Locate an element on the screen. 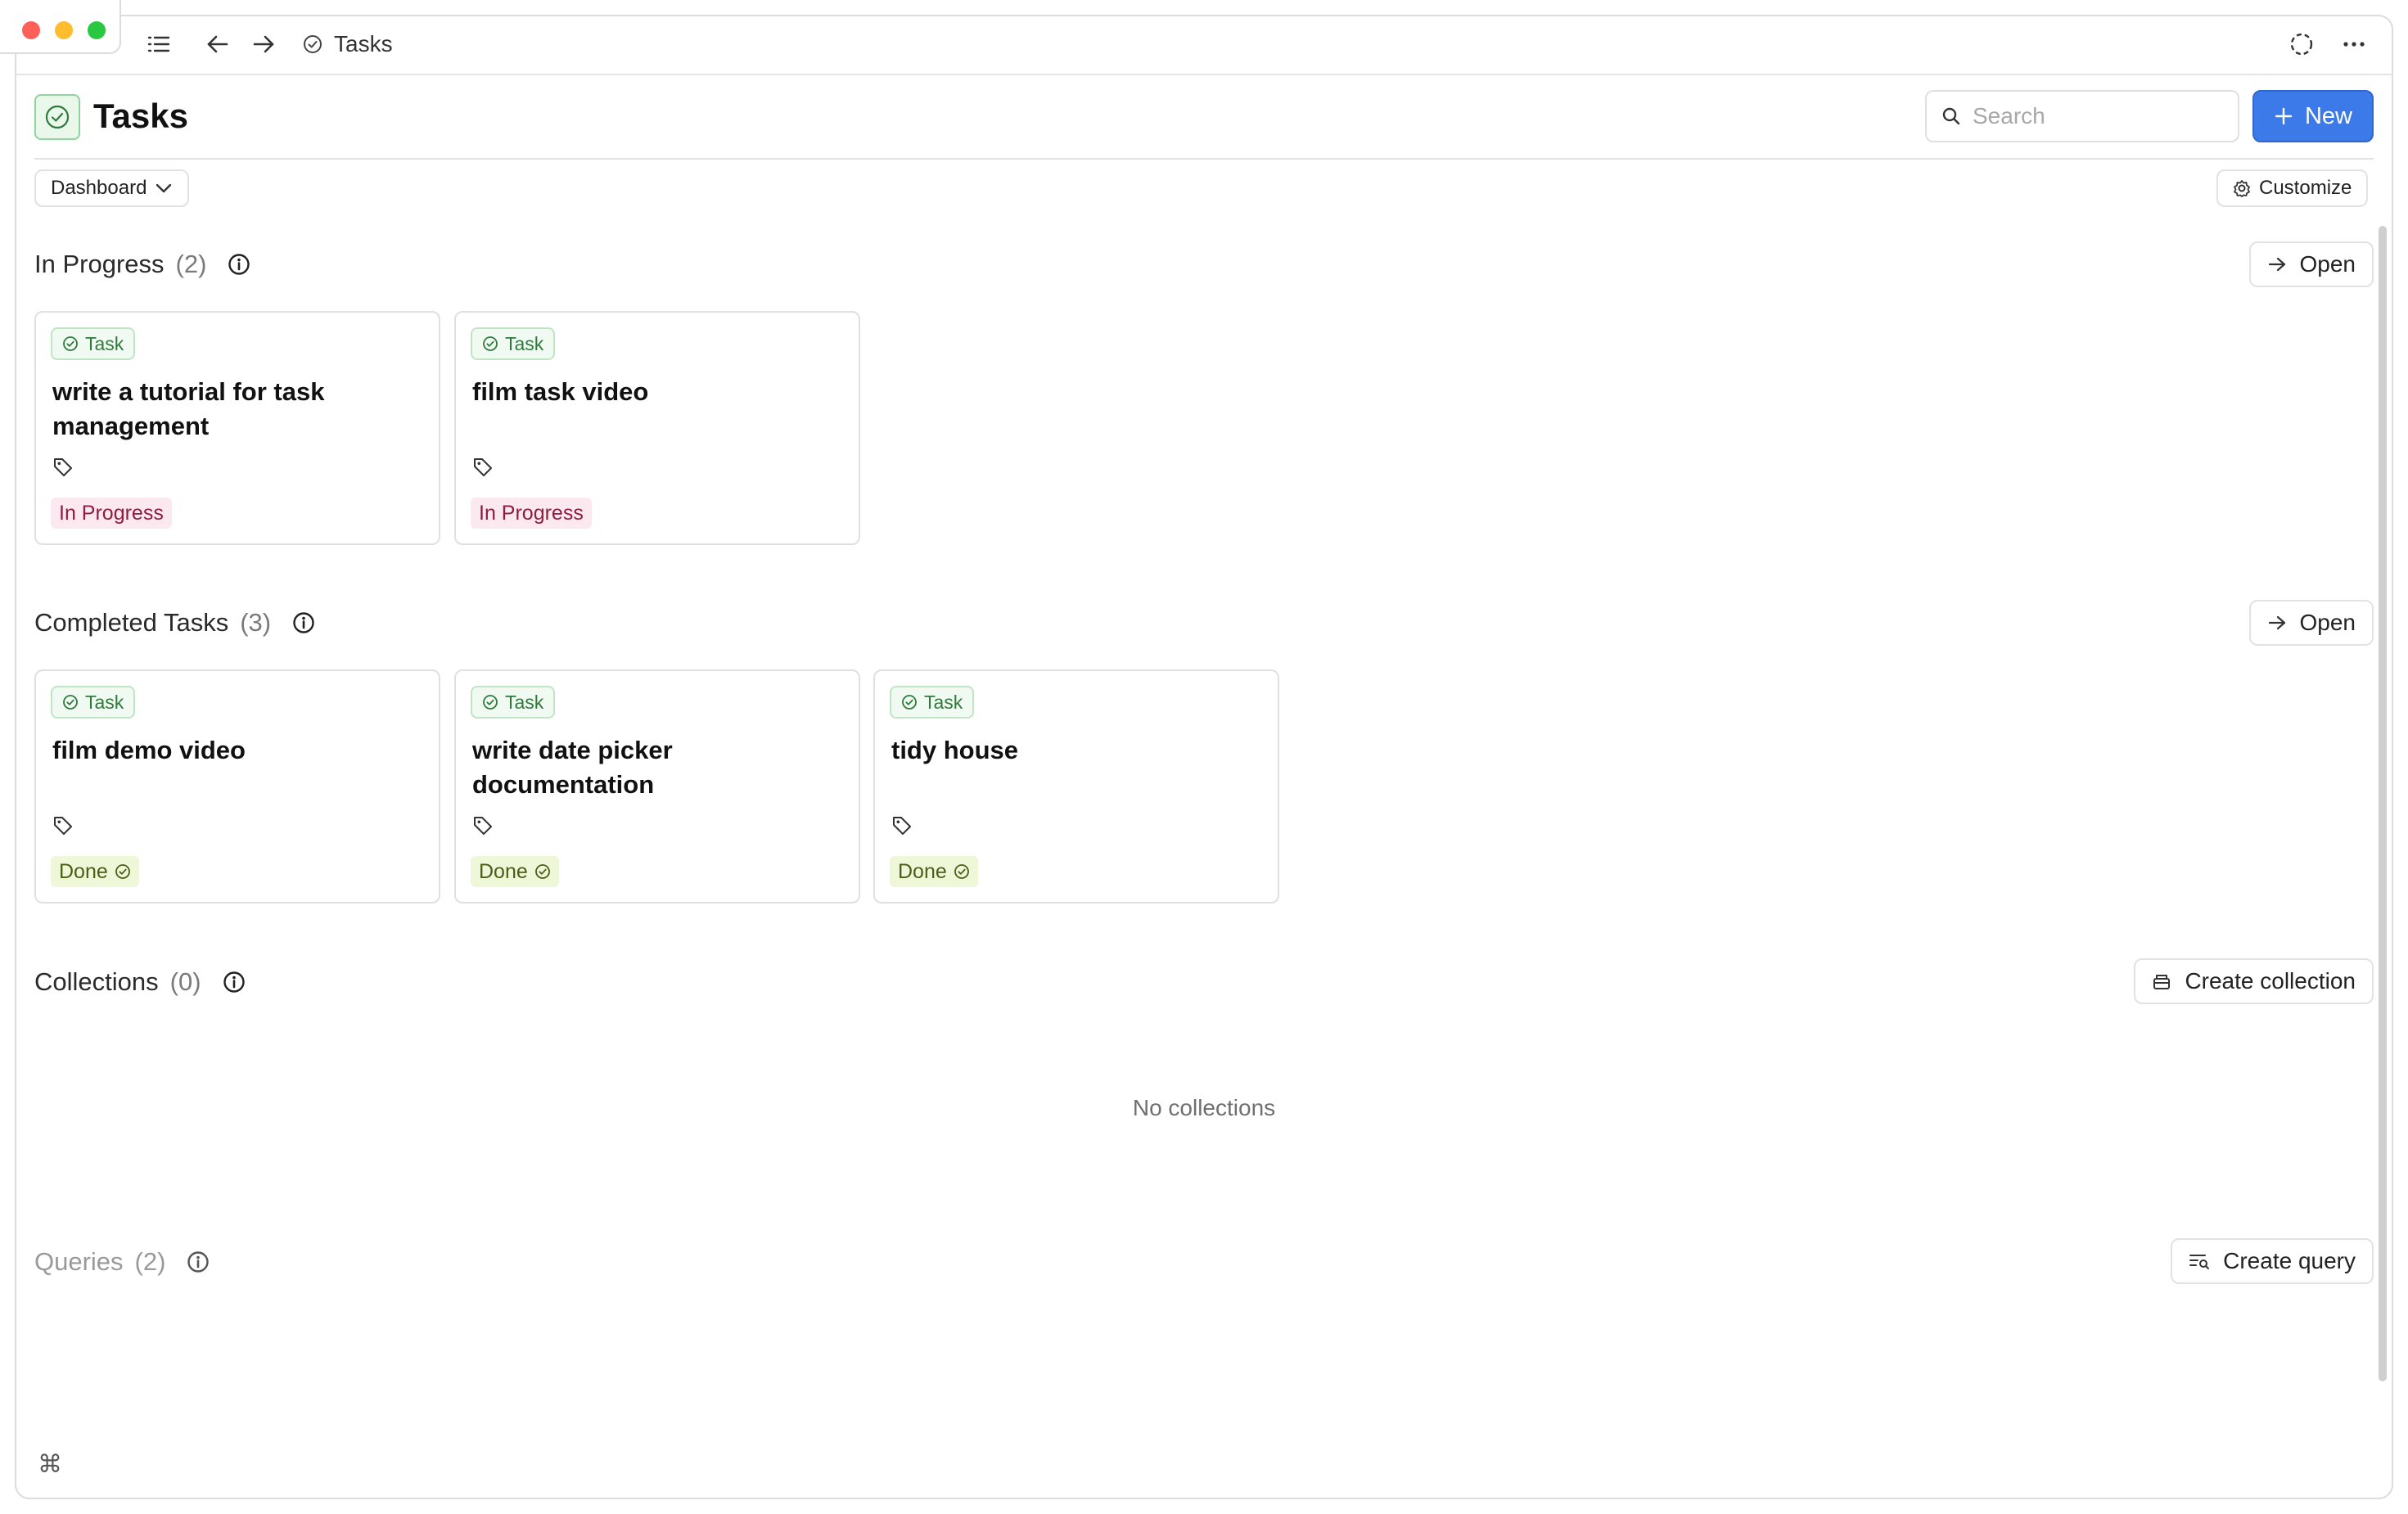  task-title: write a tutorial for task management is located at coordinates (188, 408).